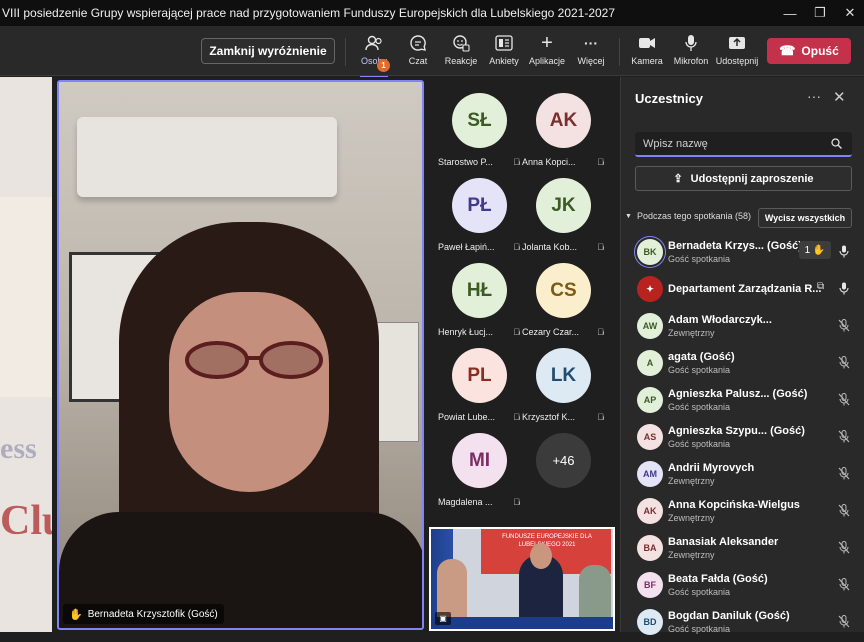 This screenshot has height=642, width=864. What do you see at coordinates (650, 437) in the screenshot?
I see `avatar: AS` at bounding box center [650, 437].